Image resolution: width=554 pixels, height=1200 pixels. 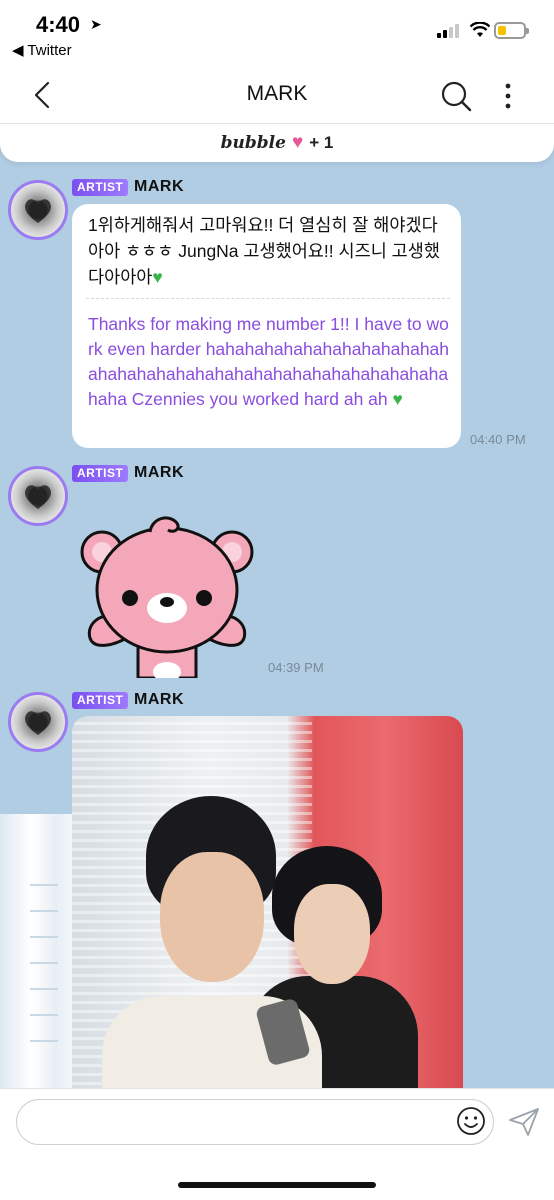 I want to click on wifi-icon, so click(x=480, y=29).